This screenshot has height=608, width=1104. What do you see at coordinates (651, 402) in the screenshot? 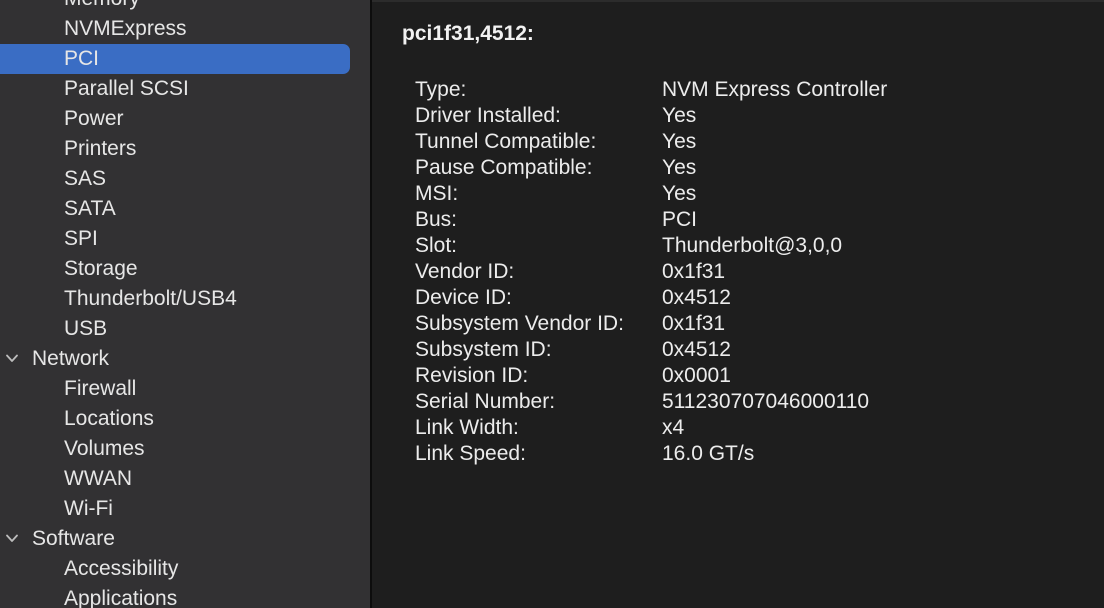
I see `property-row: Serial Number: 511230707046000110` at bounding box center [651, 402].